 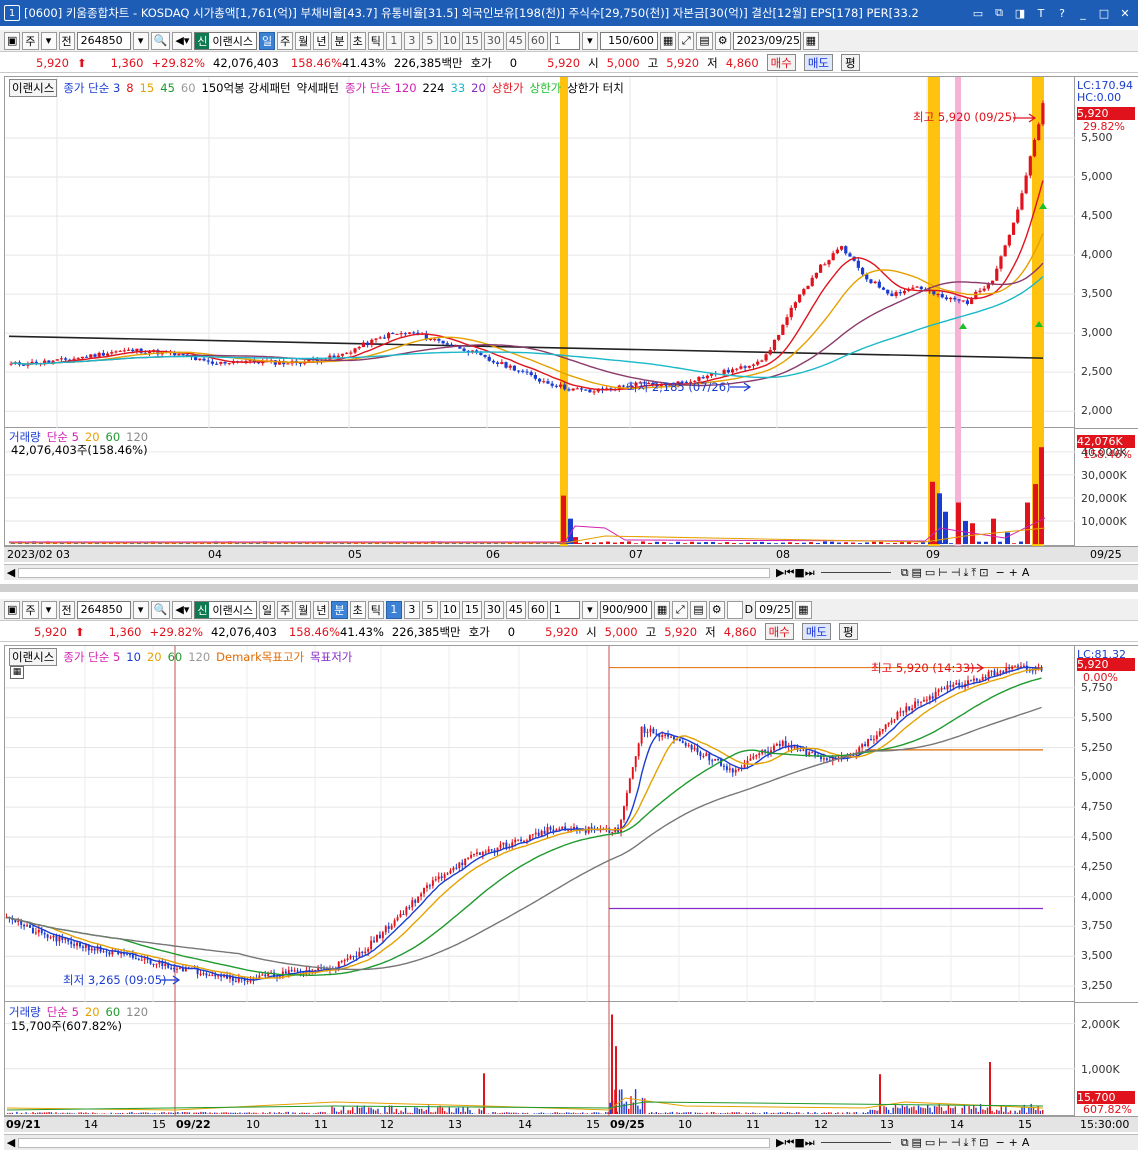 What do you see at coordinates (1020, 13) in the screenshot?
I see `split-icon: ◨` at bounding box center [1020, 13].